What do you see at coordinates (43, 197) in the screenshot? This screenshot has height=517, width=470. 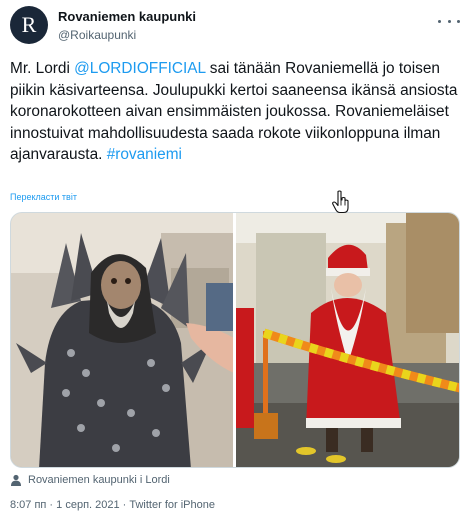 I see `translate-tweet-link: Перекласти твіт` at bounding box center [43, 197].